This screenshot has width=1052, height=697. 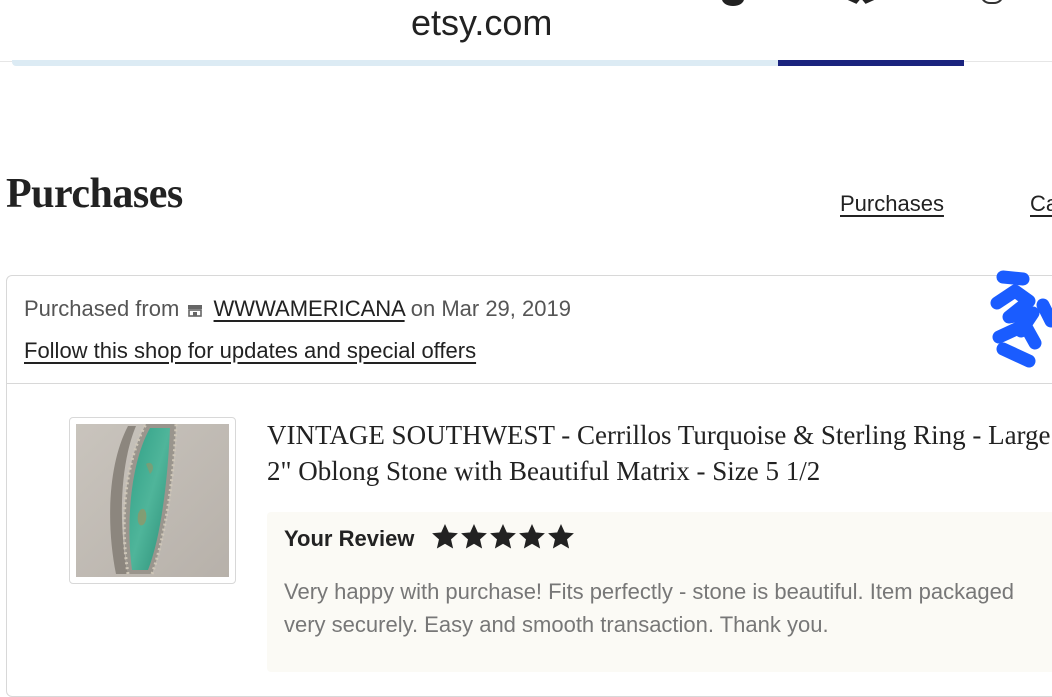 What do you see at coordinates (1021, 319) in the screenshot?
I see `redaction-scribble` at bounding box center [1021, 319].